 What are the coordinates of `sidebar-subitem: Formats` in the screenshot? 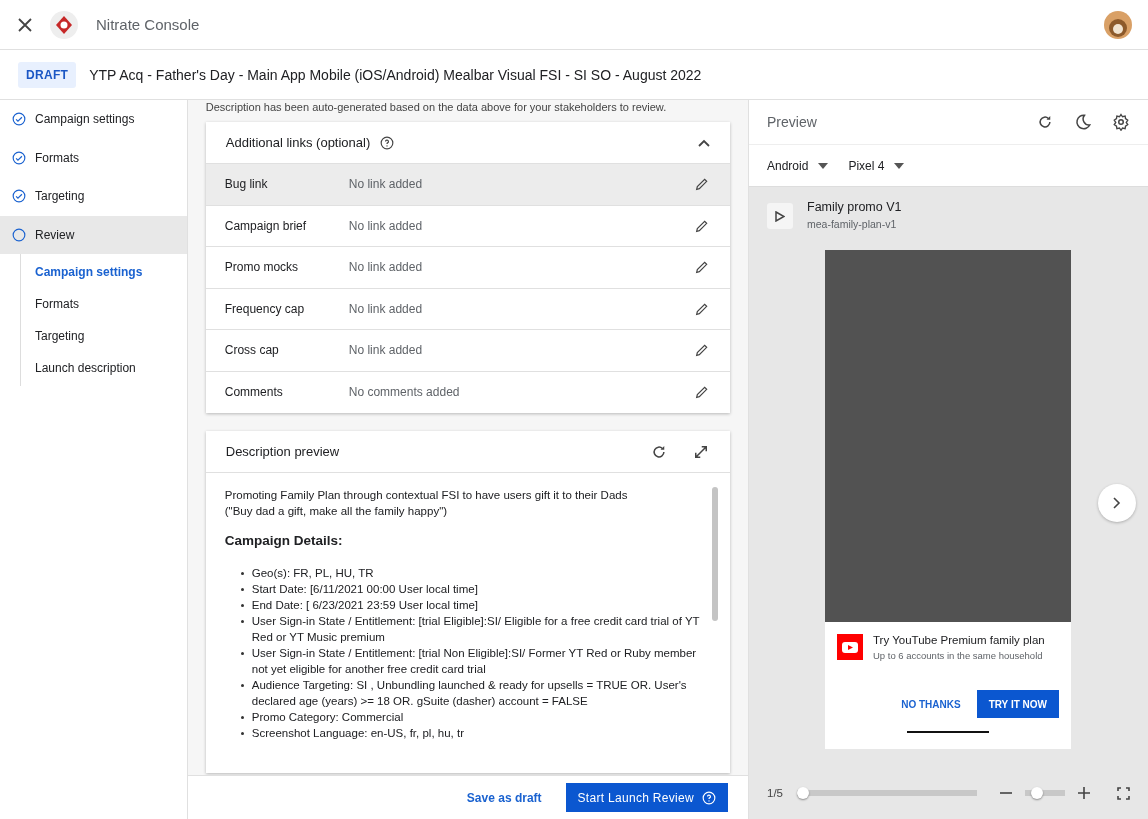 It's located at (104, 304).